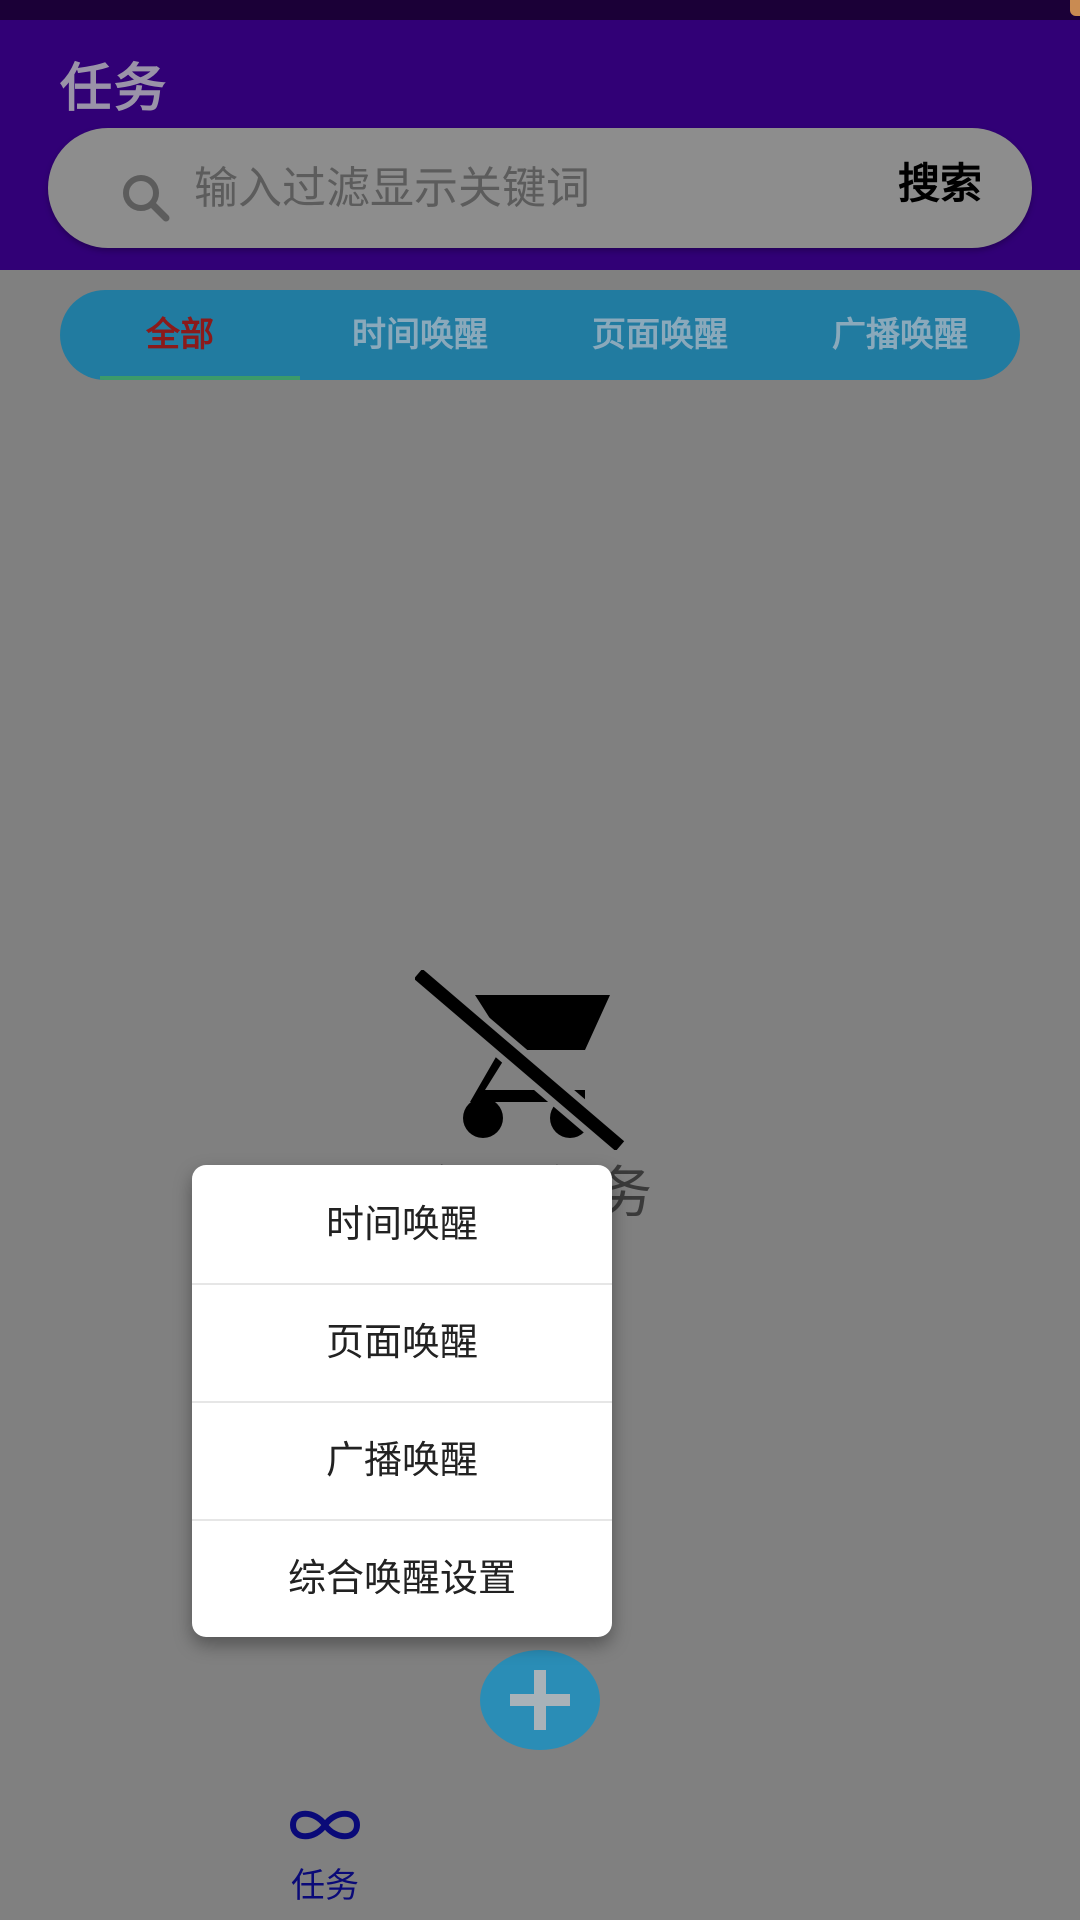  Describe the element at coordinates (146, 198) in the screenshot. I see `search-icon` at that location.